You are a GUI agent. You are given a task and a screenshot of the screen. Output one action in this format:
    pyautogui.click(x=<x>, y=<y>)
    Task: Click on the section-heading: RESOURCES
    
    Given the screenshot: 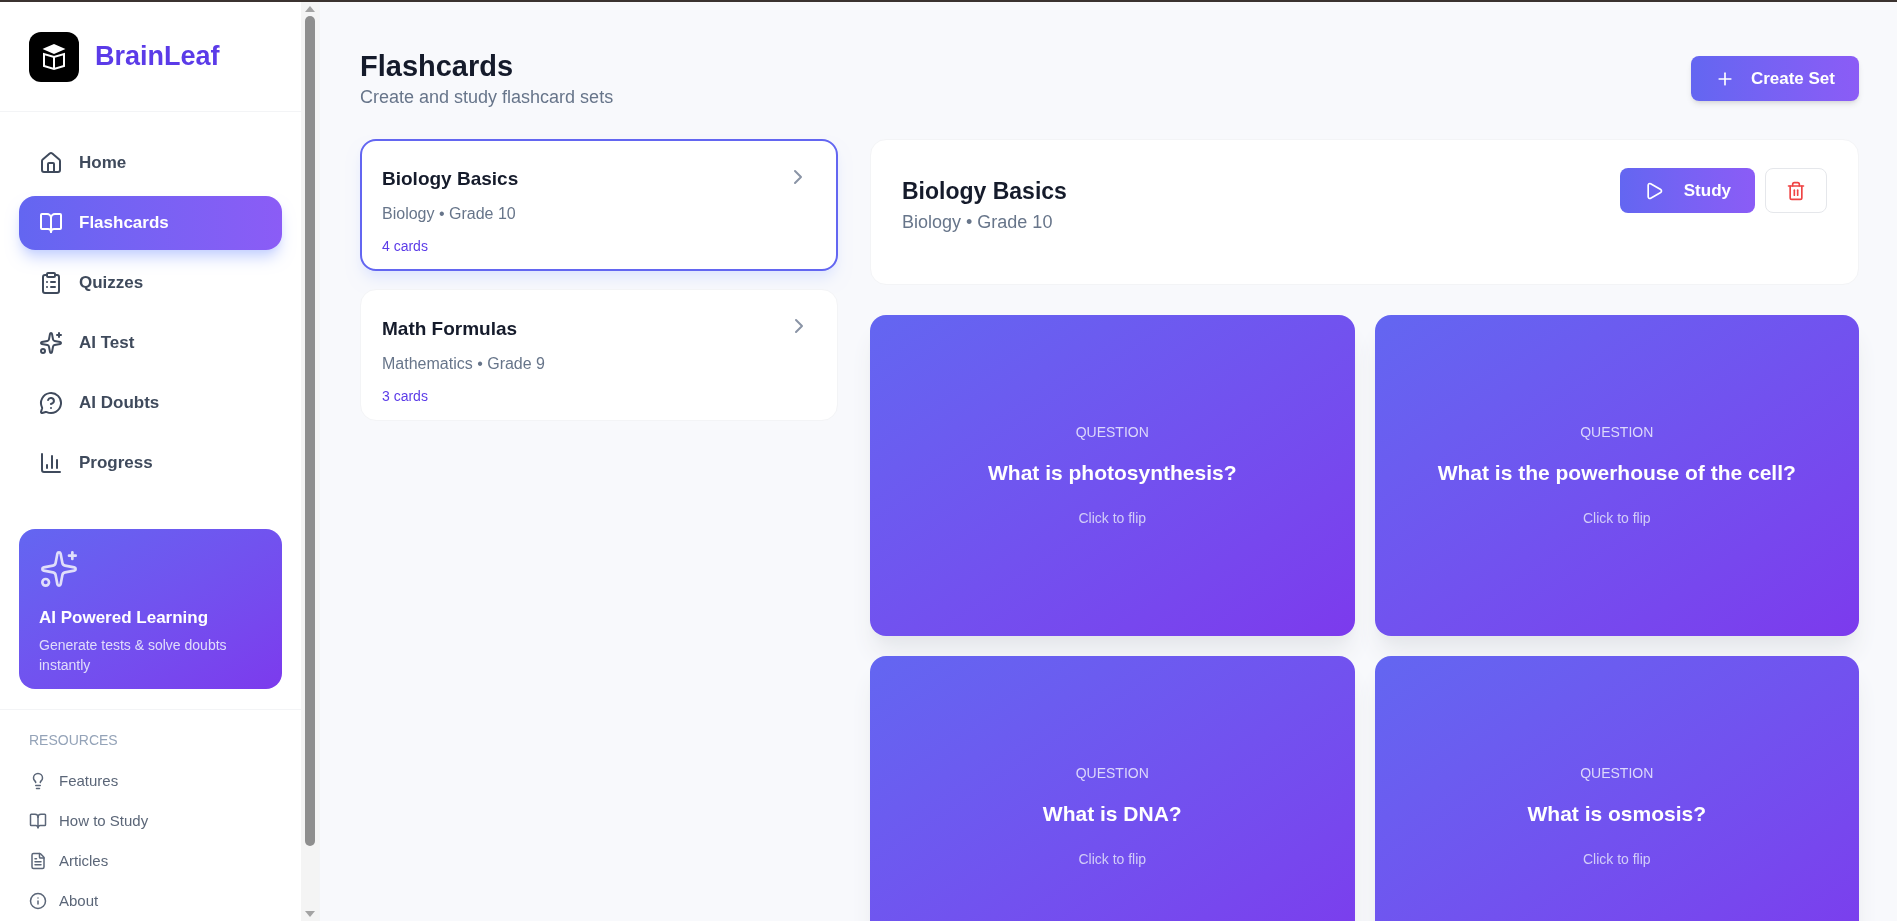 What is the action you would take?
    pyautogui.click(x=74, y=740)
    